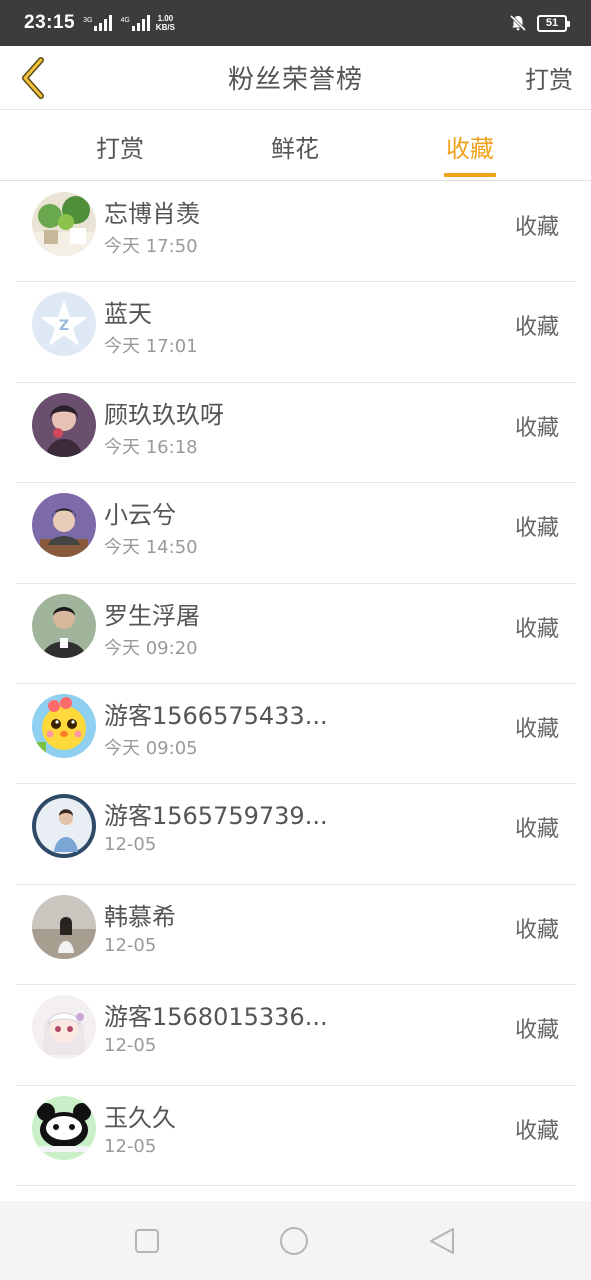  Describe the element at coordinates (295, 935) in the screenshot. I see `list-item: 韩慕希 12-05 收藏` at that location.